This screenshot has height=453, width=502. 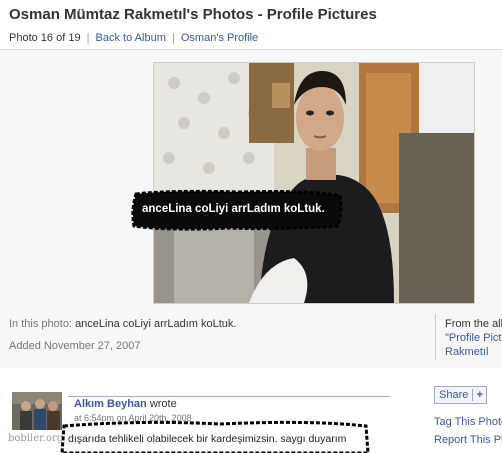 What do you see at coordinates (229, 396) in the screenshot?
I see `comment-separator` at bounding box center [229, 396].